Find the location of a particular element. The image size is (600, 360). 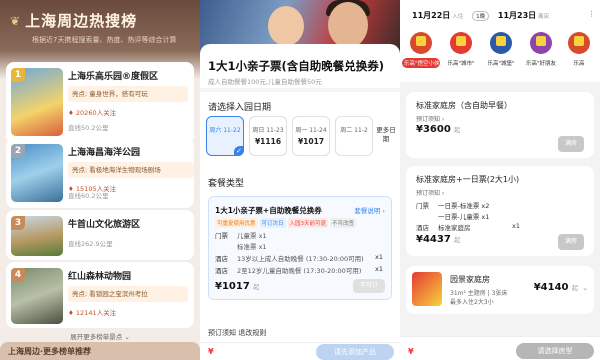

room-filter-4: 乐高"好朋友 is located at coordinates (541, 50).